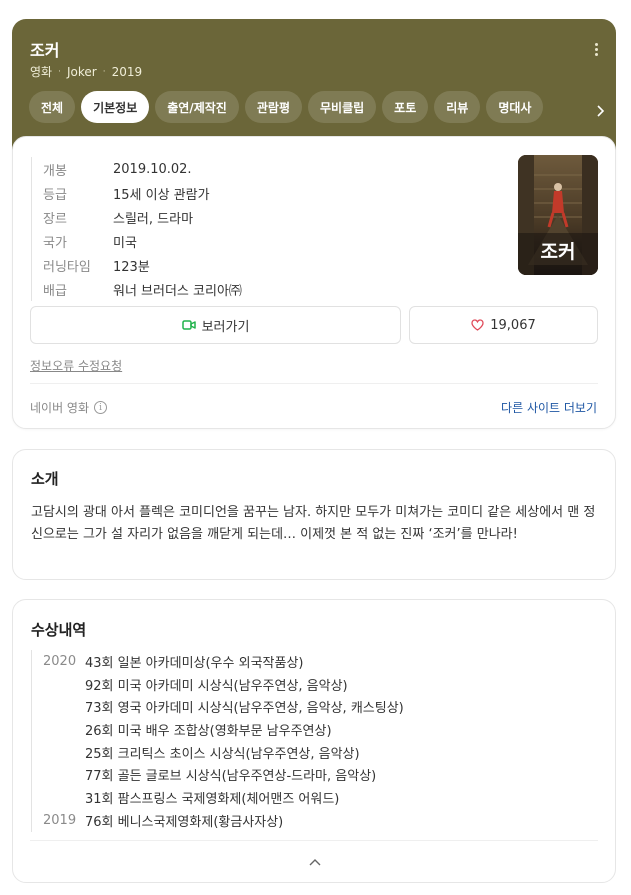 Image resolution: width=631 pixels, height=895 pixels. What do you see at coordinates (558, 252) in the screenshot?
I see `poster-title: 조커` at bounding box center [558, 252].